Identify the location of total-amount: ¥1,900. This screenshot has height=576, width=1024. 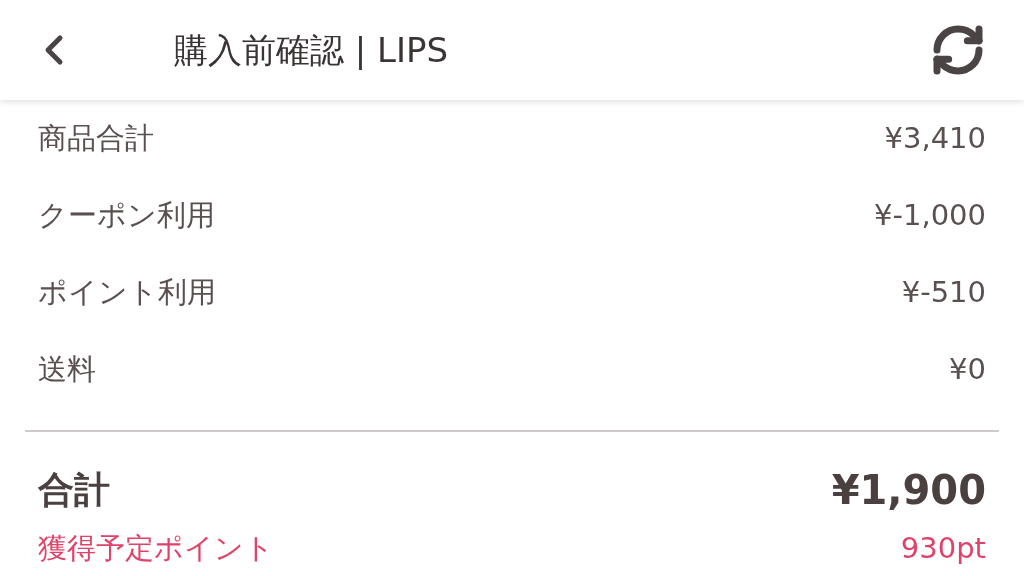
(908, 490).